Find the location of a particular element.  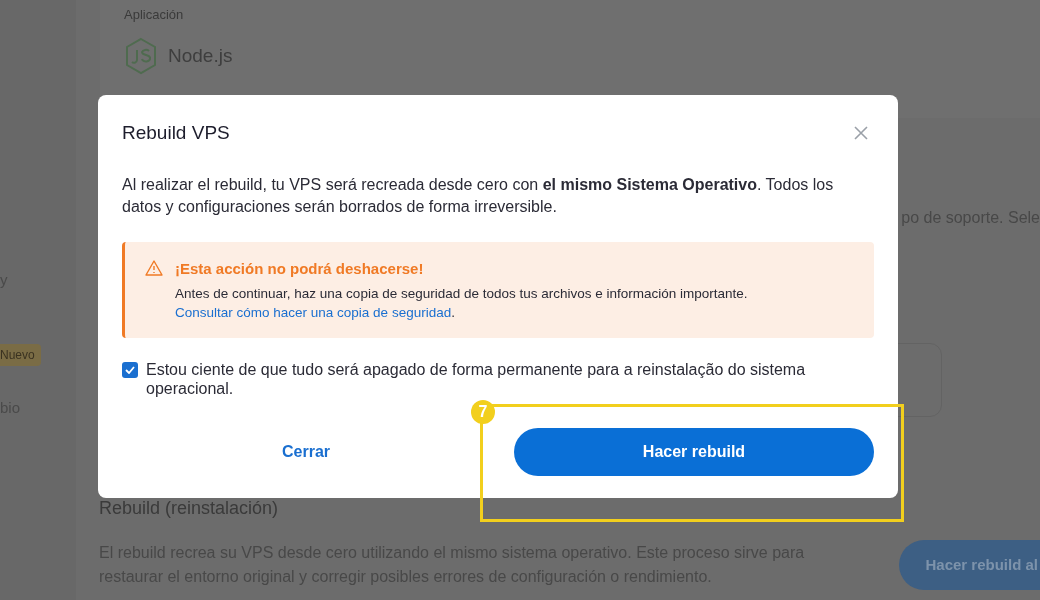

confirm-checkbox is located at coordinates (130, 370).